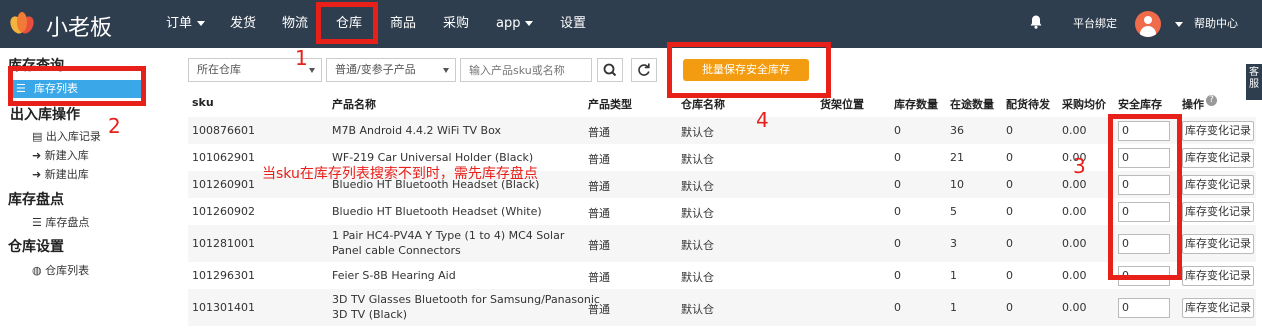  Describe the element at coordinates (39, 222) in the screenshot. I see `list-icon: ☰` at that location.